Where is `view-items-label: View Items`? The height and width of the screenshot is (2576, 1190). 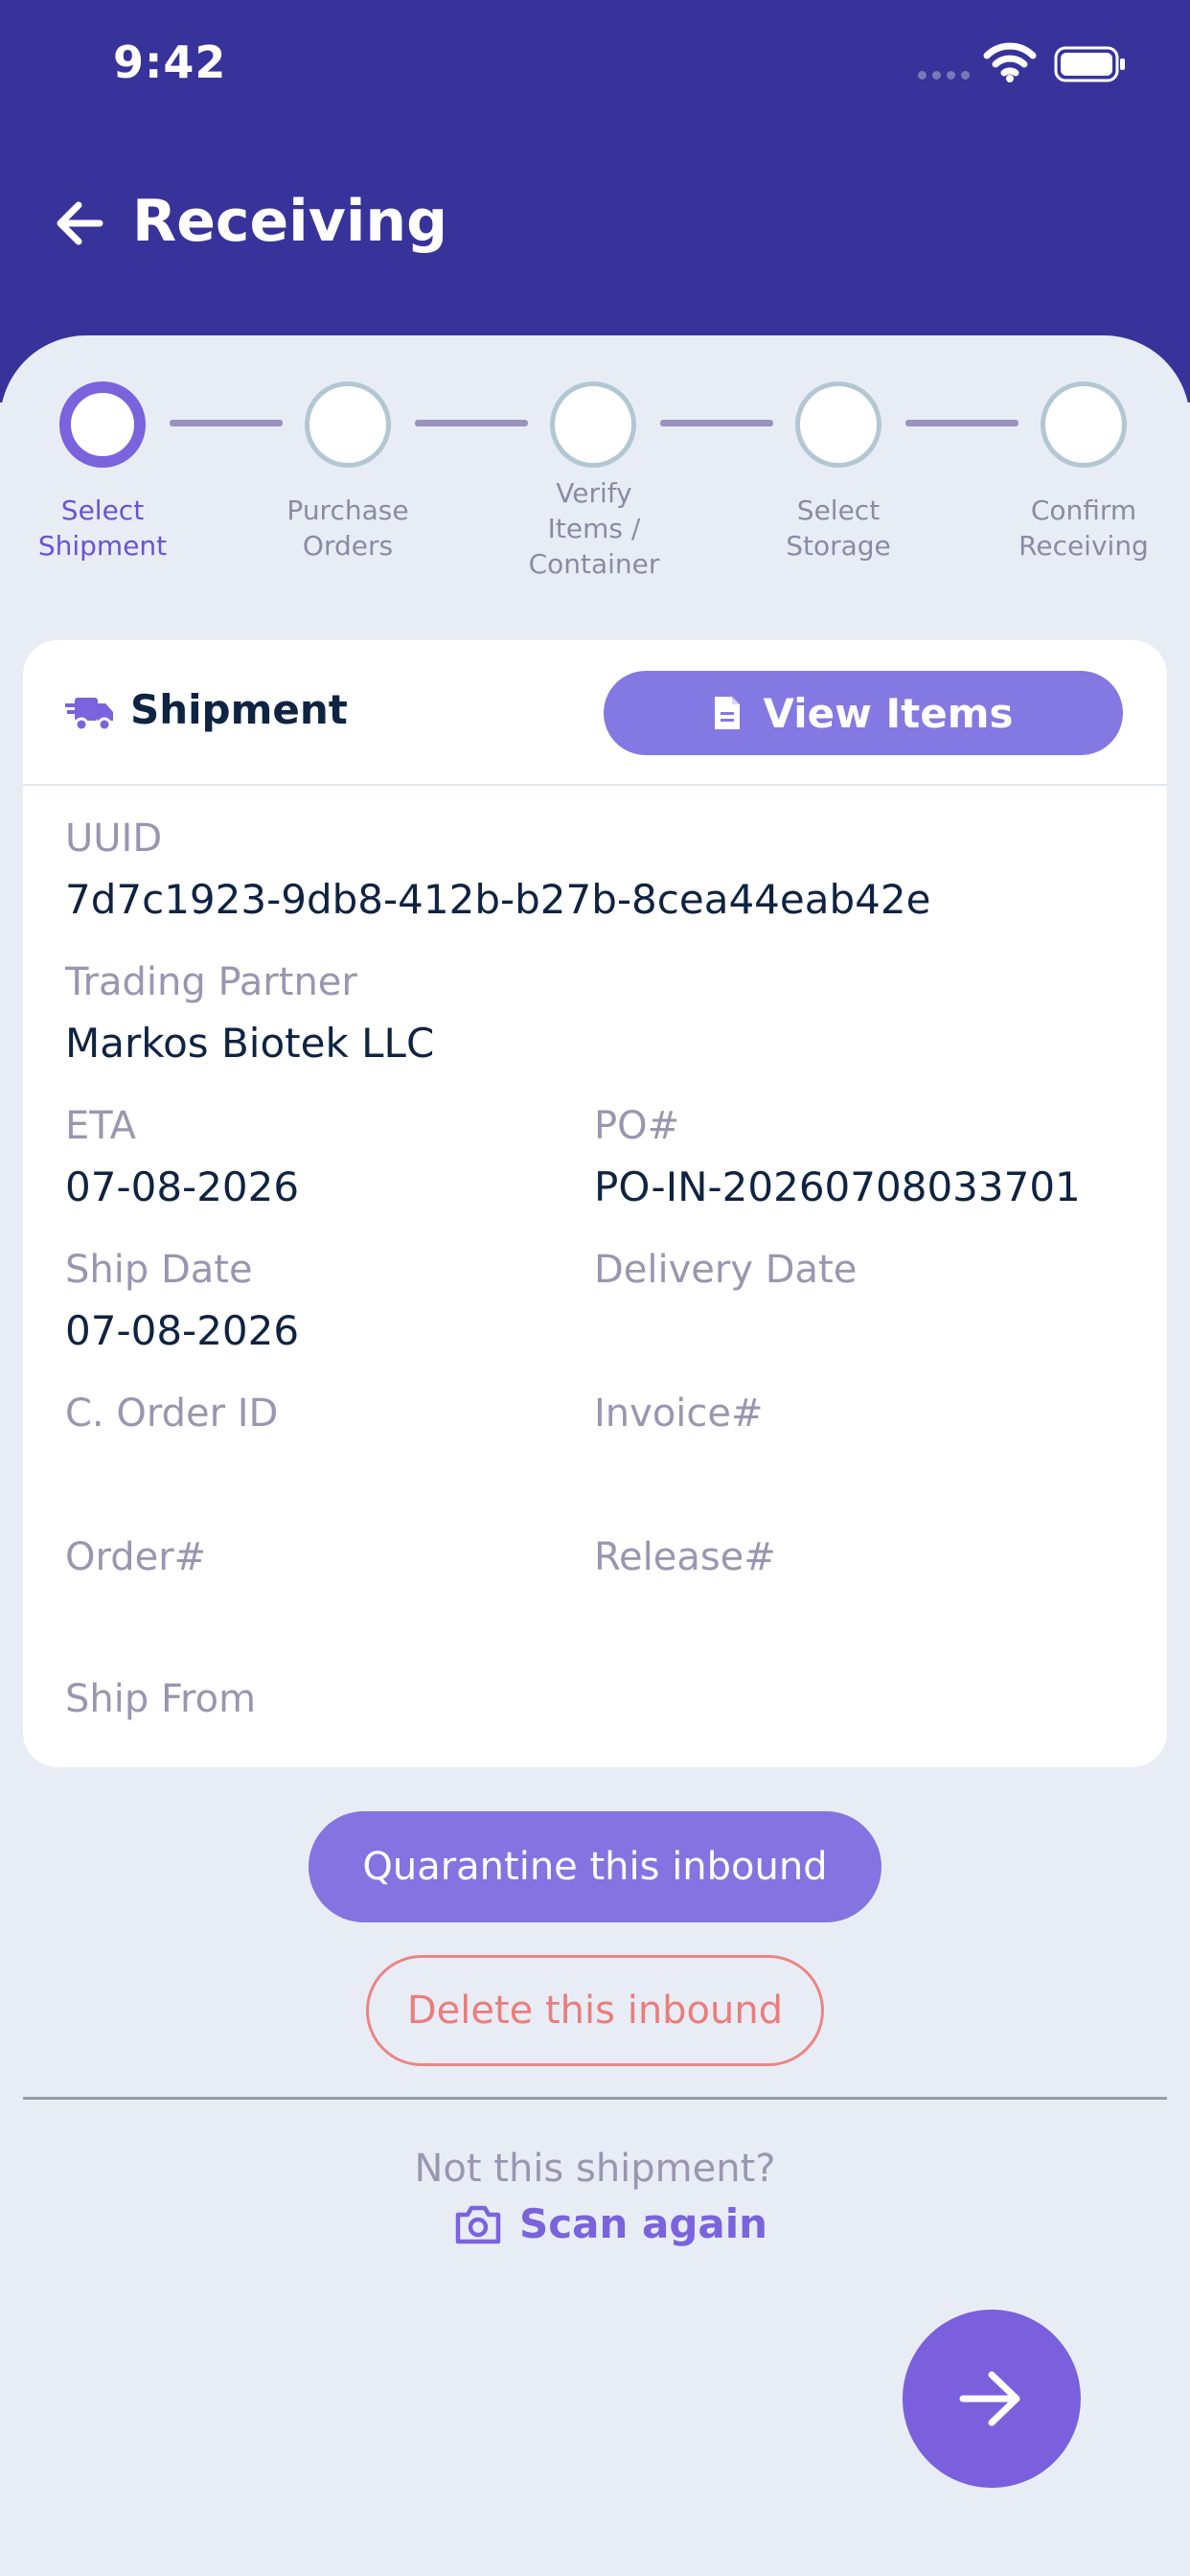 view-items-label: View Items is located at coordinates (889, 713).